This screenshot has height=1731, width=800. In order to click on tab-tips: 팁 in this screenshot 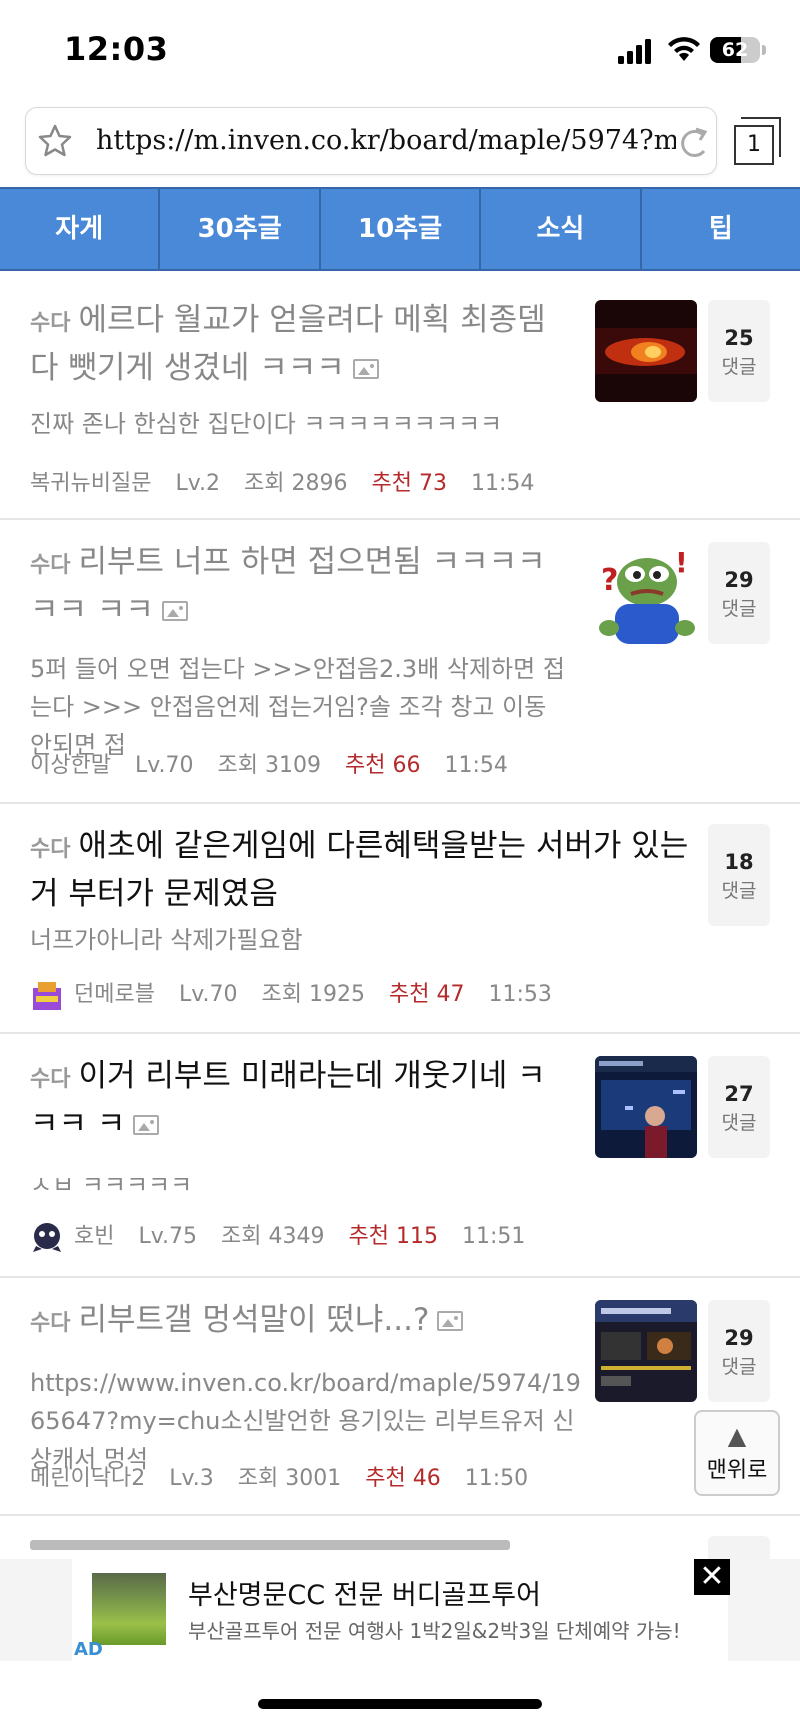, I will do `click(721, 229)`.